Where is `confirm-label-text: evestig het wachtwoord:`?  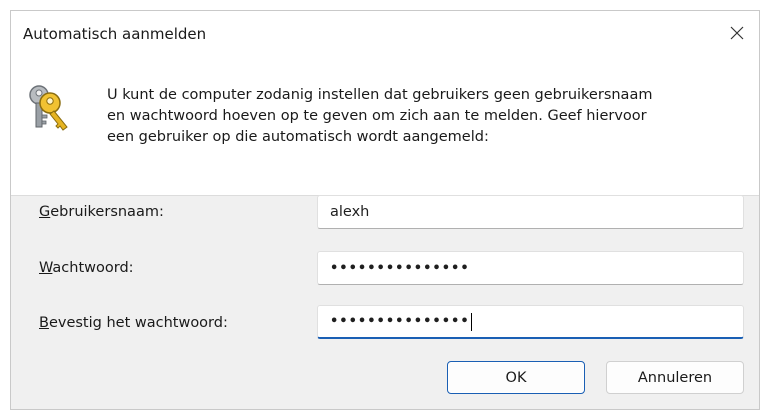
confirm-label-text: evestig het wachtwoord: is located at coordinates (138, 323).